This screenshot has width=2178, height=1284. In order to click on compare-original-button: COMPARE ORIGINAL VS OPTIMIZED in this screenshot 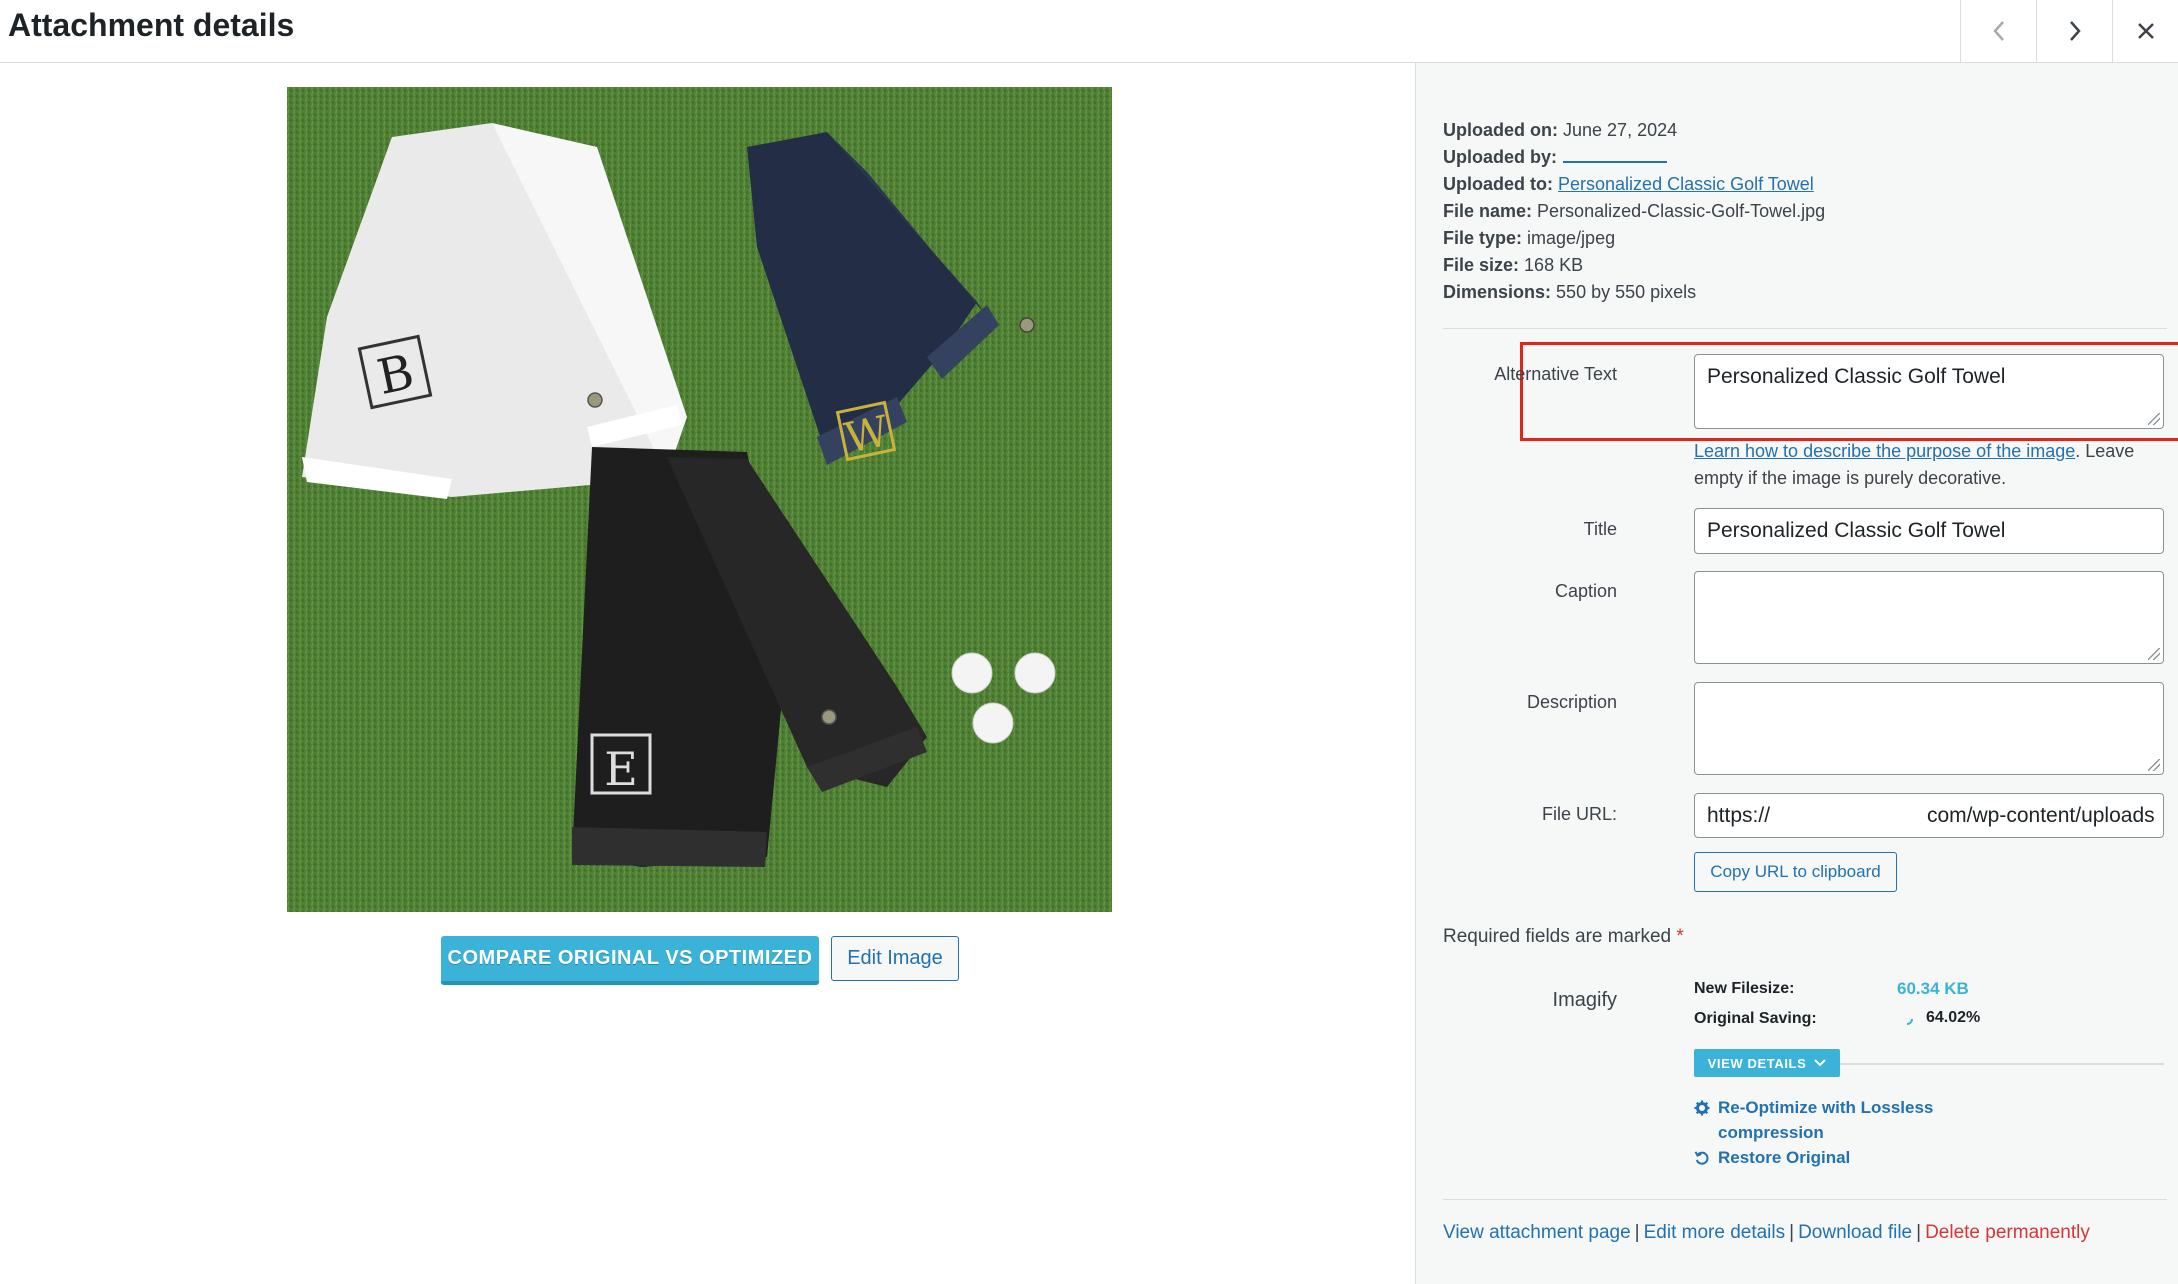, I will do `click(630, 960)`.